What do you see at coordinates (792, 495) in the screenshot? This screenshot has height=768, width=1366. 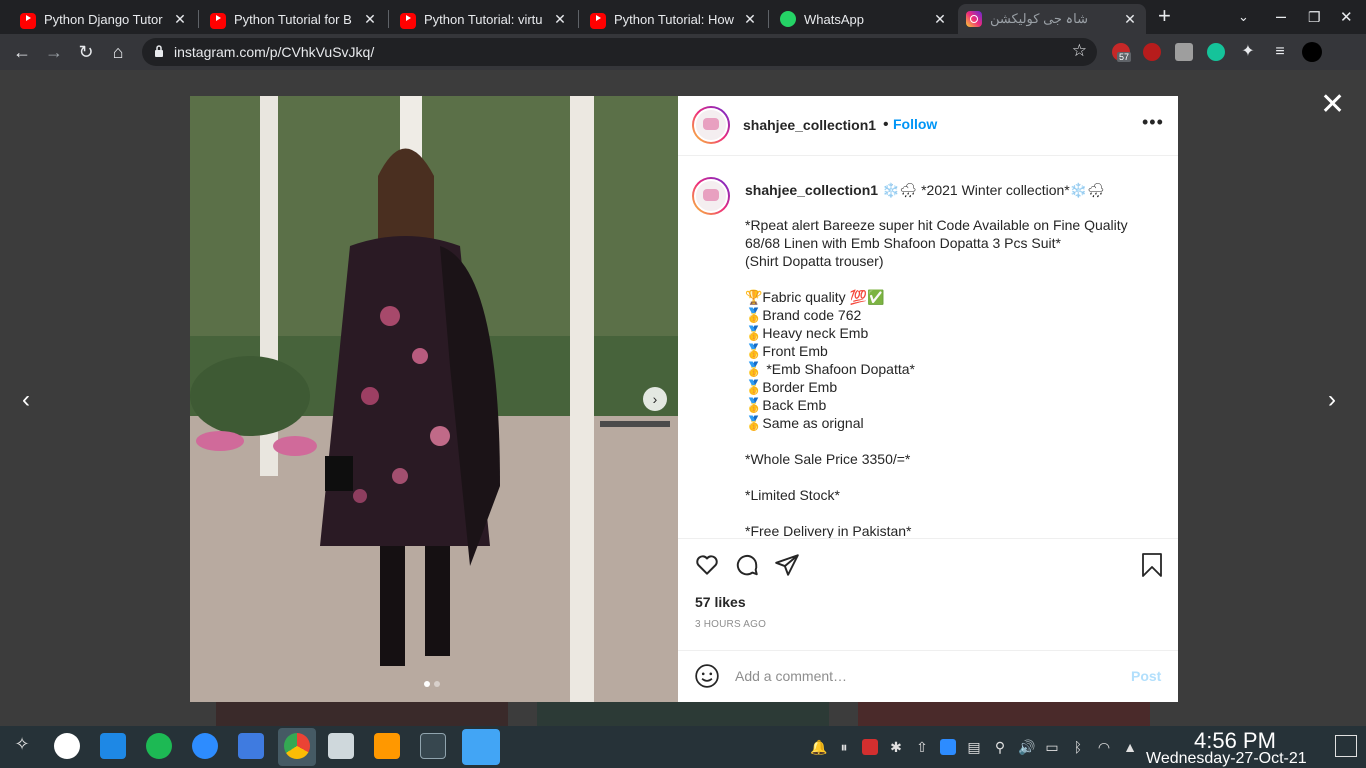 I see `caption-line: *Limited Stock*` at bounding box center [792, 495].